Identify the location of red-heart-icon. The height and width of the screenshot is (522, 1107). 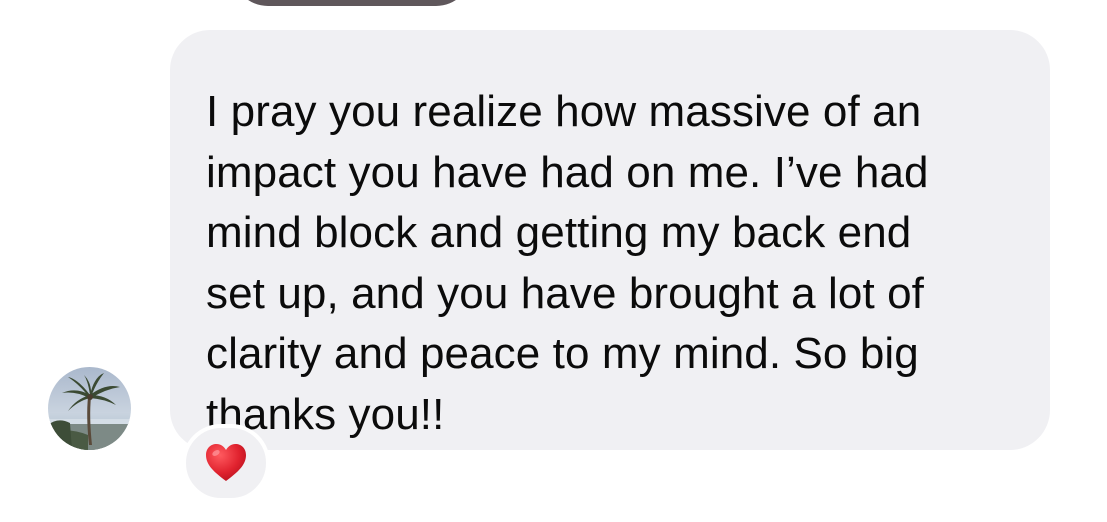
(226, 462).